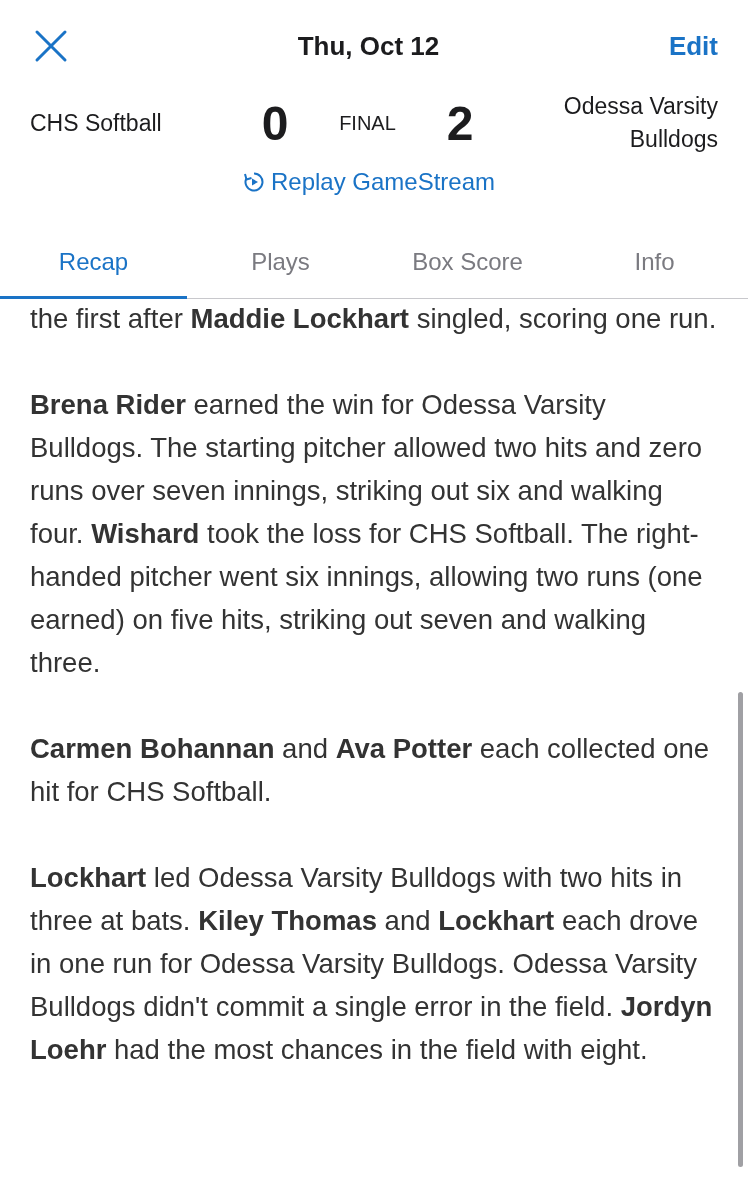  What do you see at coordinates (280, 267) in the screenshot?
I see `tab: Plays` at bounding box center [280, 267].